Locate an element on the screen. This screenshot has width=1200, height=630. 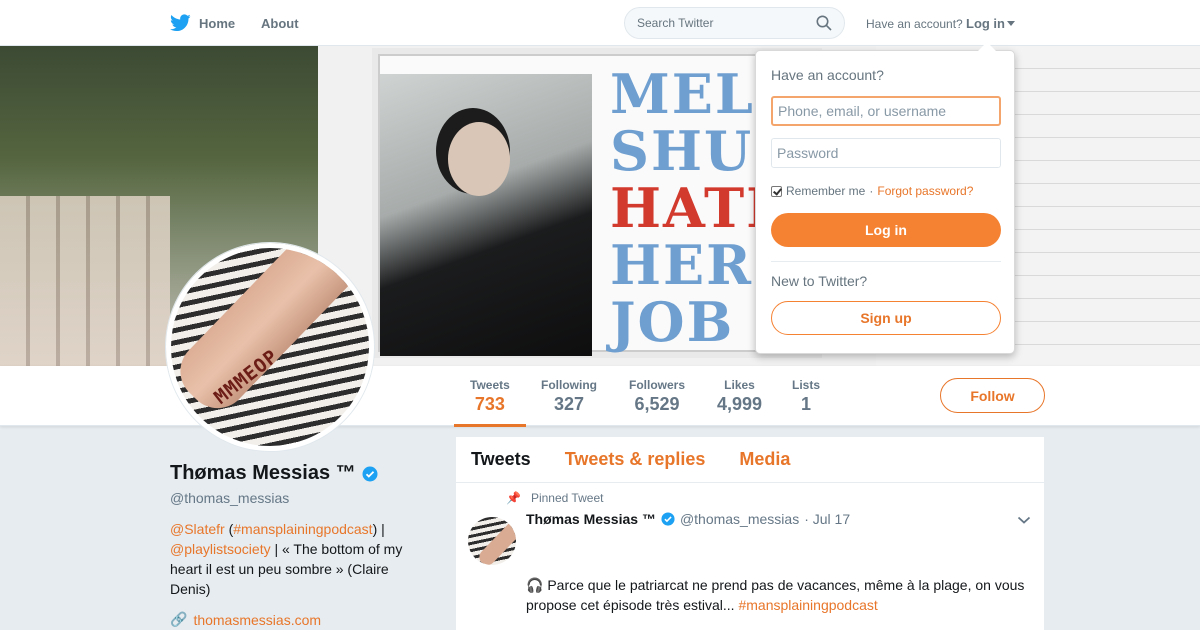
header-person is located at coordinates (479, 159).